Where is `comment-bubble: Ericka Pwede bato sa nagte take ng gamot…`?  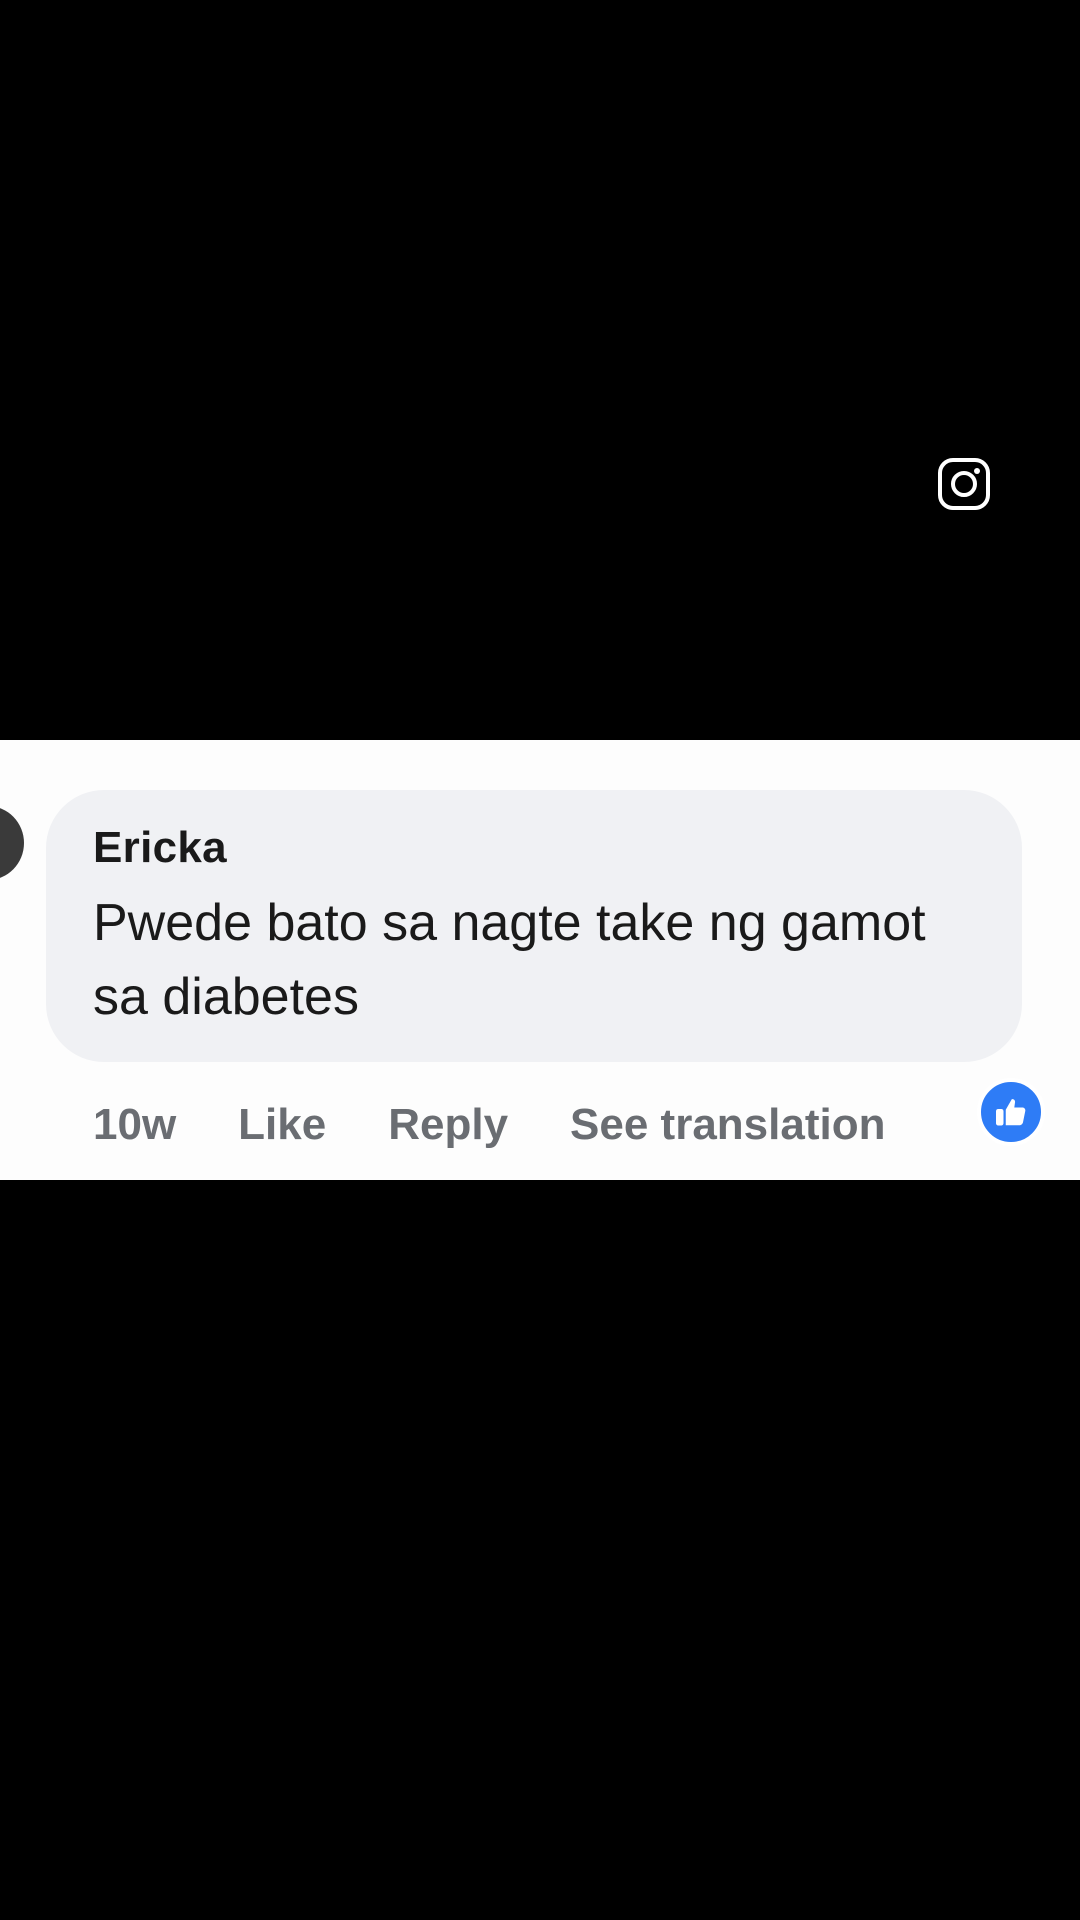
comment-bubble: Ericka Pwede bato sa nagte take ng gamot… is located at coordinates (534, 926).